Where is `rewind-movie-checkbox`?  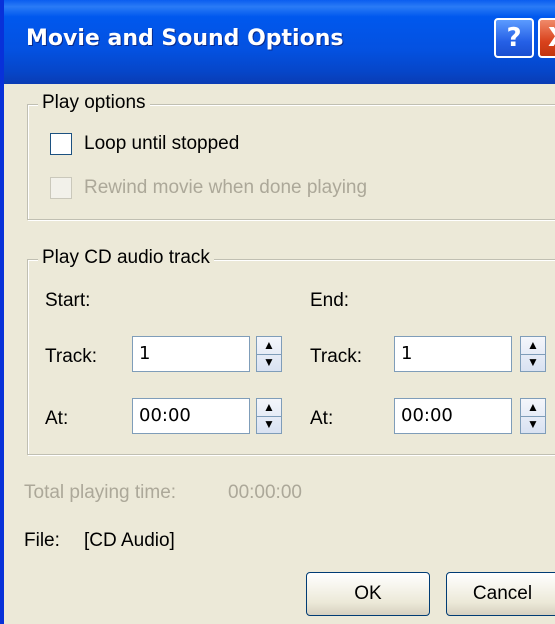
rewind-movie-checkbox is located at coordinates (61, 188).